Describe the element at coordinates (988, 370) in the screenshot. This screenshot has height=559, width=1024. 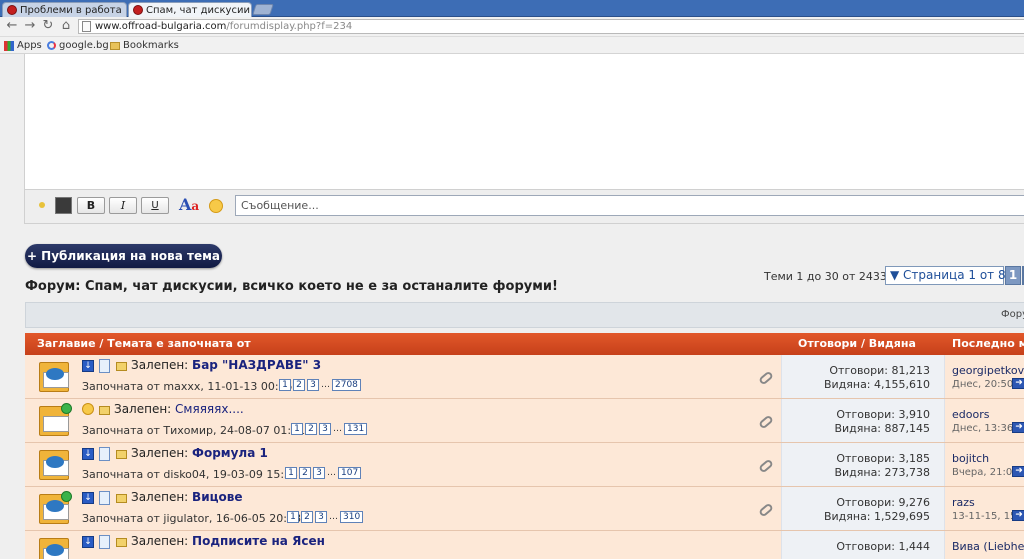
I see `last-post-user: georgipetkov6` at that location.